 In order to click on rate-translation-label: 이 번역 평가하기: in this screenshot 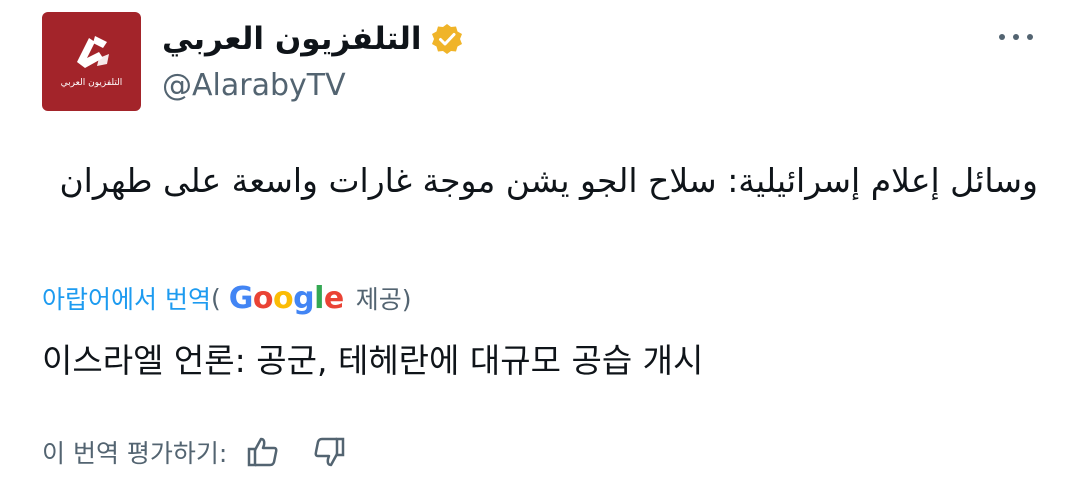, I will do `click(135, 453)`.